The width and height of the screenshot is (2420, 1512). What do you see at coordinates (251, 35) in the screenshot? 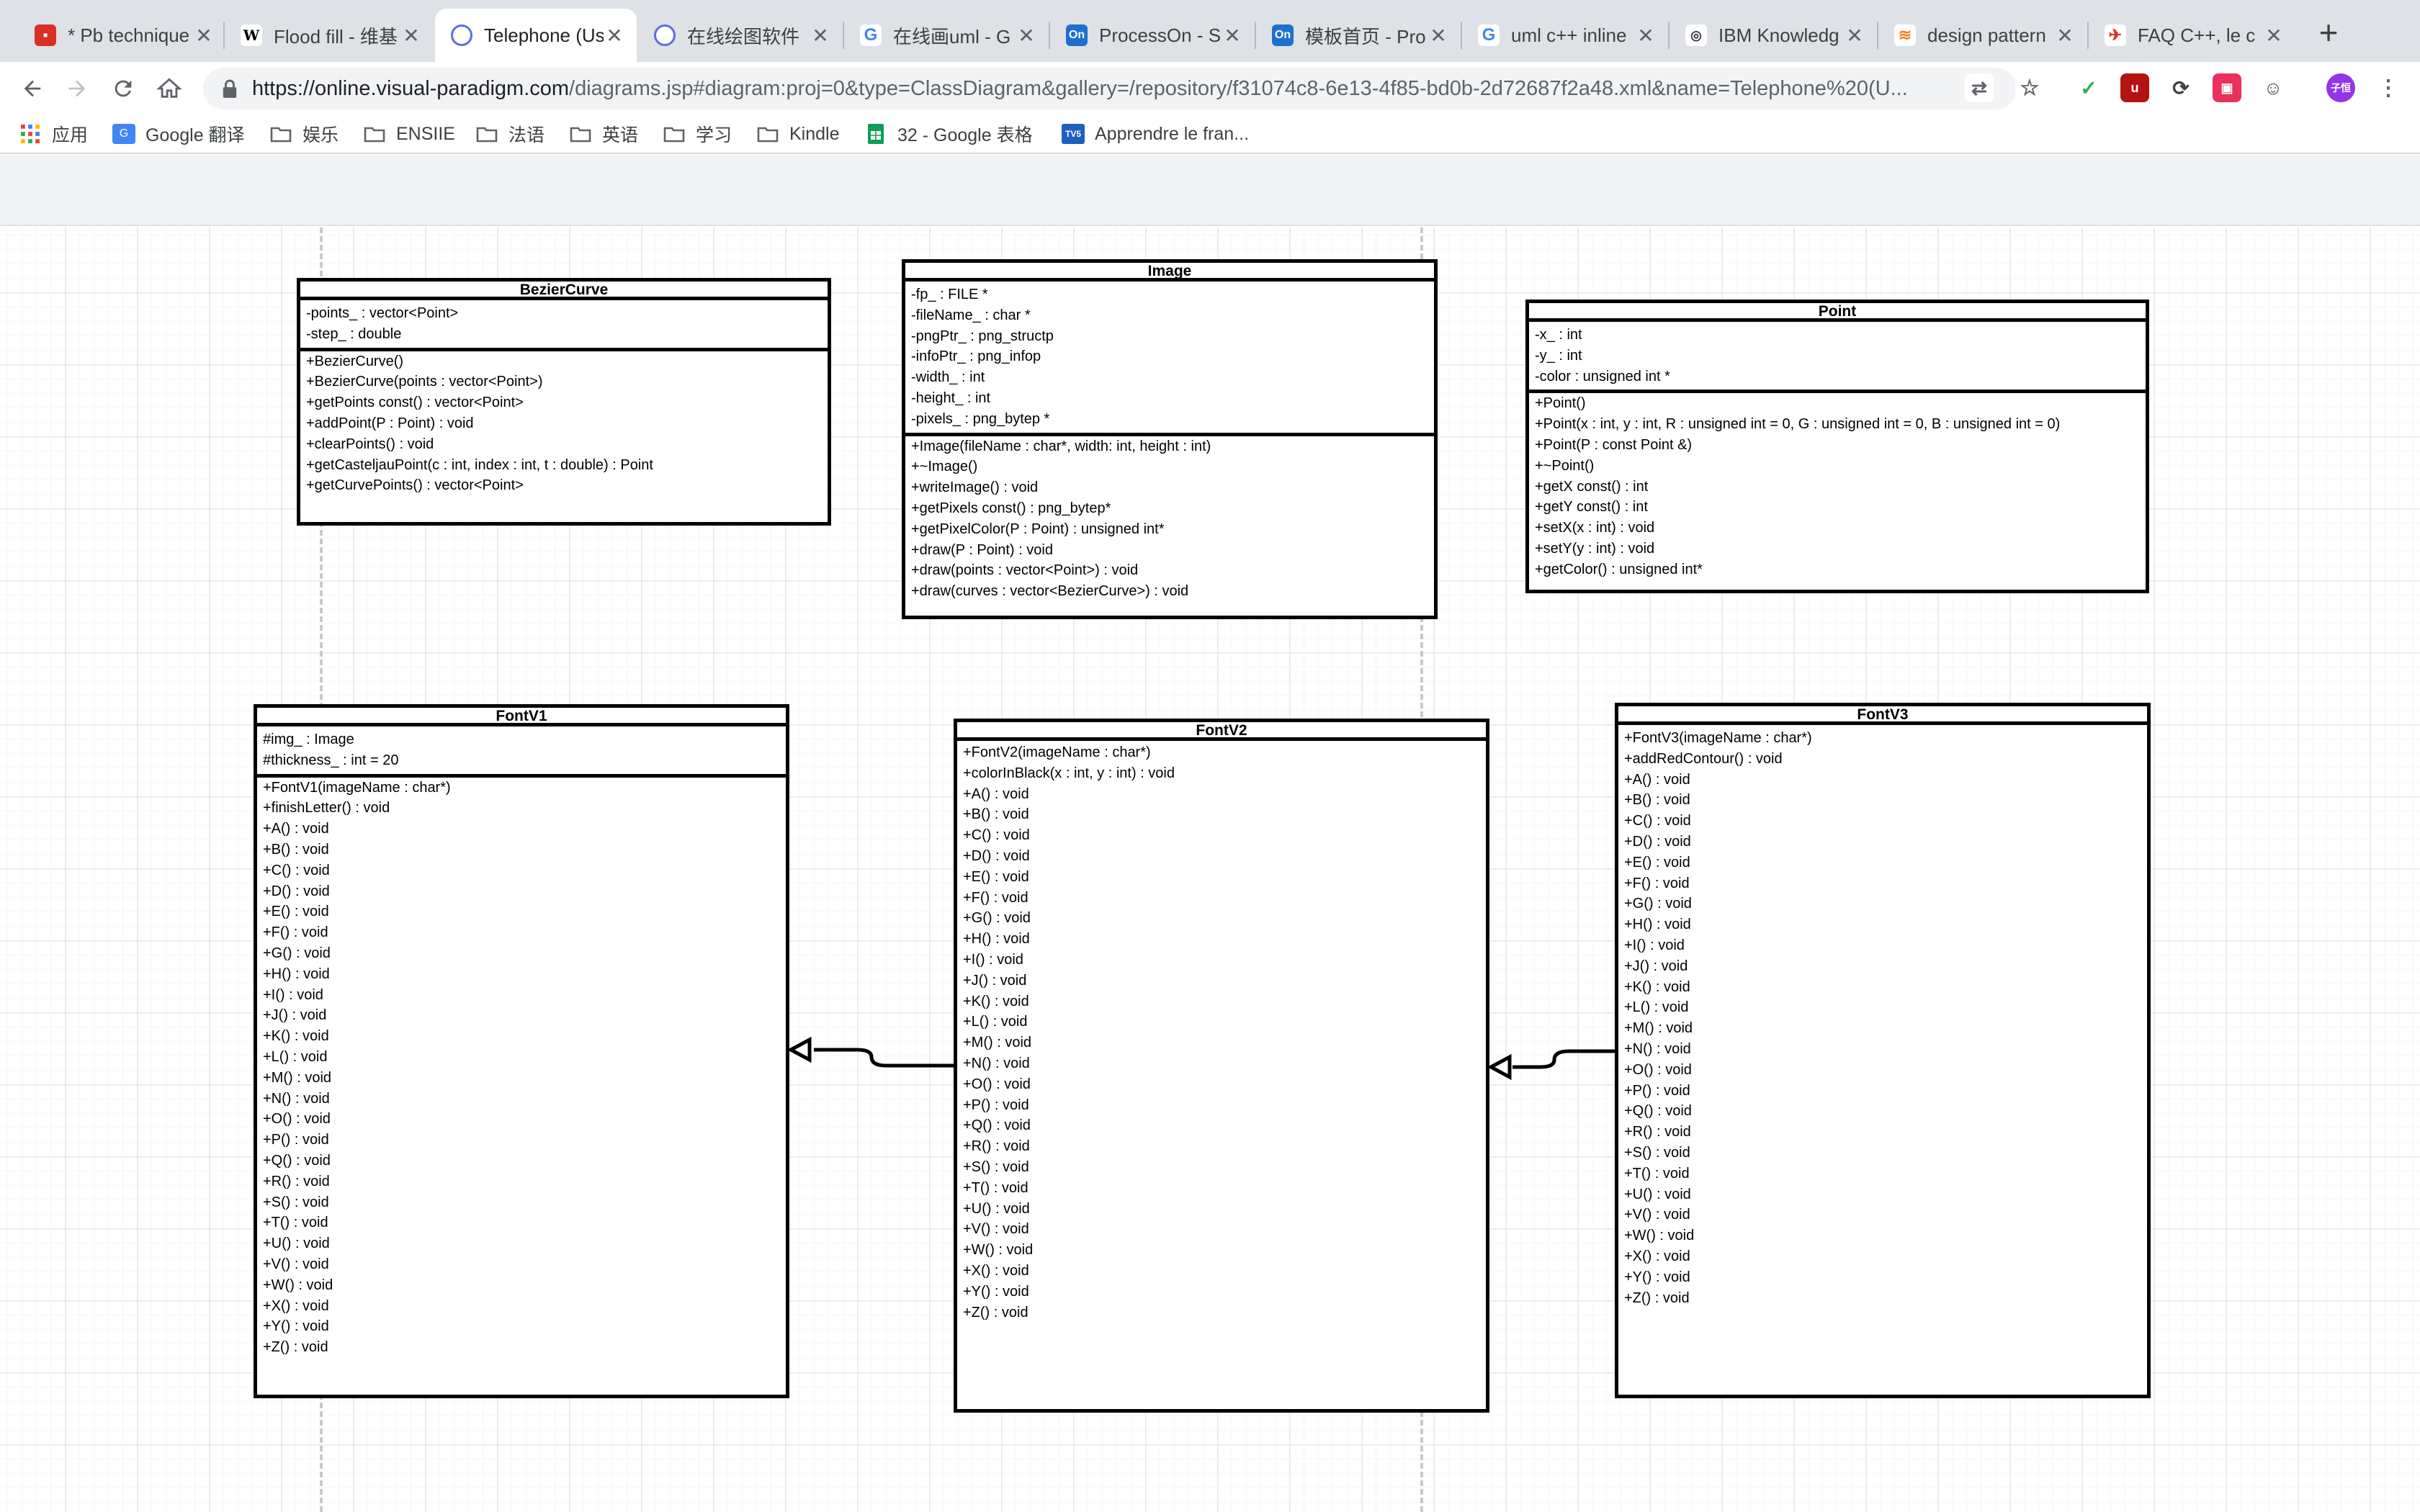
I see `wikipedia-favicon-icon: W` at bounding box center [251, 35].